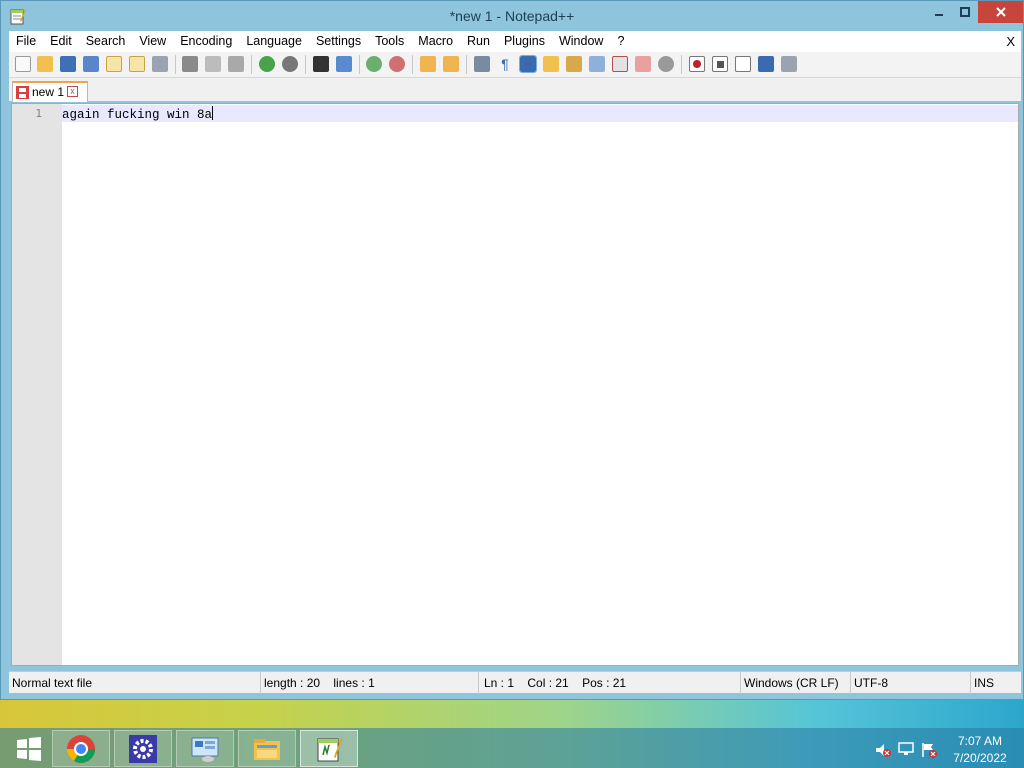 Image resolution: width=1024 pixels, height=768 pixels. Describe the element at coordinates (528, 64) in the screenshot. I see `indent-guide-icon` at that location.